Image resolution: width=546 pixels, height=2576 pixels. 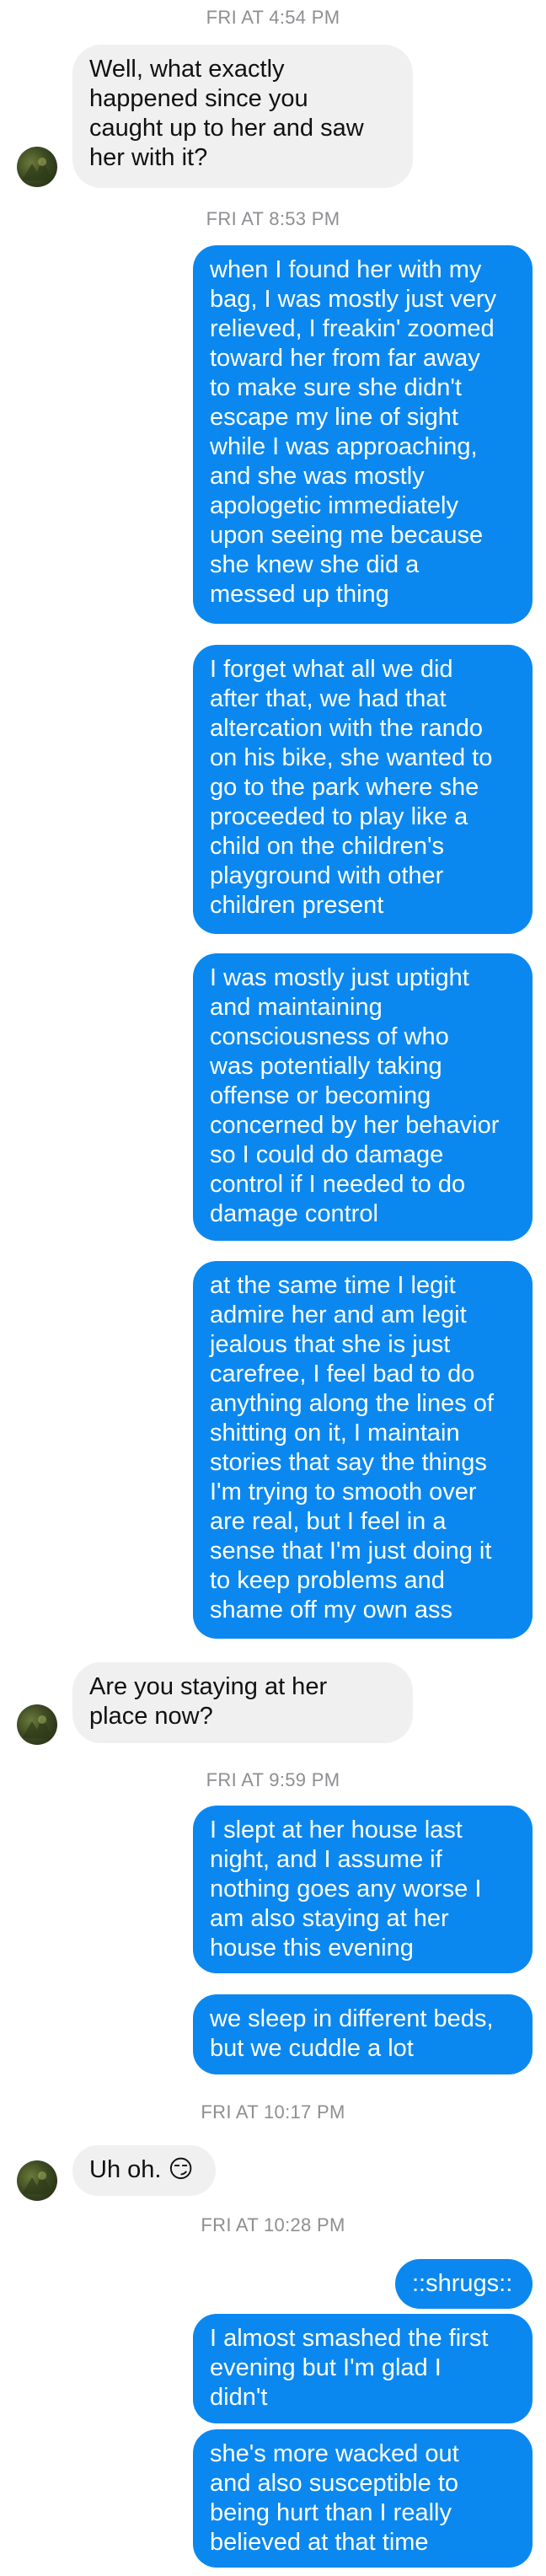 What do you see at coordinates (273, 1779) in the screenshot?
I see `timestamp: FRI AT 9:59 PM` at bounding box center [273, 1779].